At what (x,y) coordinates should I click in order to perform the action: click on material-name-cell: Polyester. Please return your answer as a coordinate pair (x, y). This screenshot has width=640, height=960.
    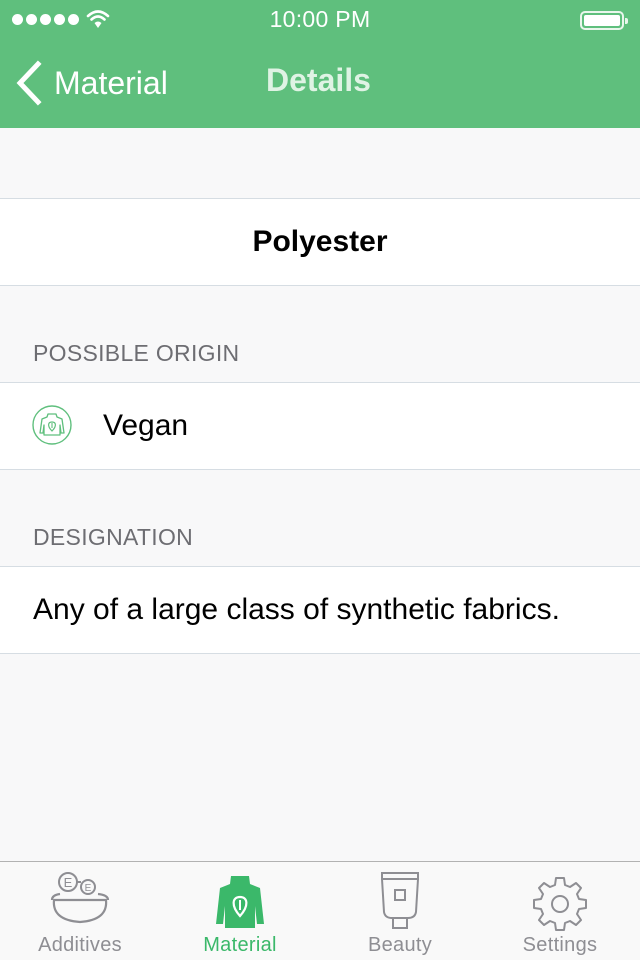
    Looking at the image, I should click on (320, 242).